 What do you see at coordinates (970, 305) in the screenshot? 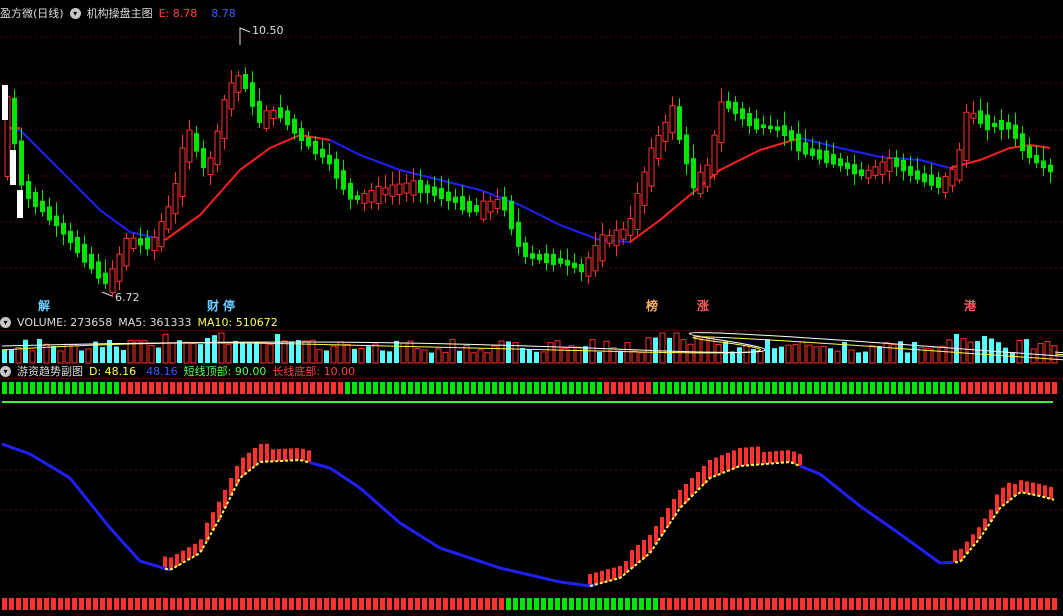
I see `marker-gang: 港` at bounding box center [970, 305].